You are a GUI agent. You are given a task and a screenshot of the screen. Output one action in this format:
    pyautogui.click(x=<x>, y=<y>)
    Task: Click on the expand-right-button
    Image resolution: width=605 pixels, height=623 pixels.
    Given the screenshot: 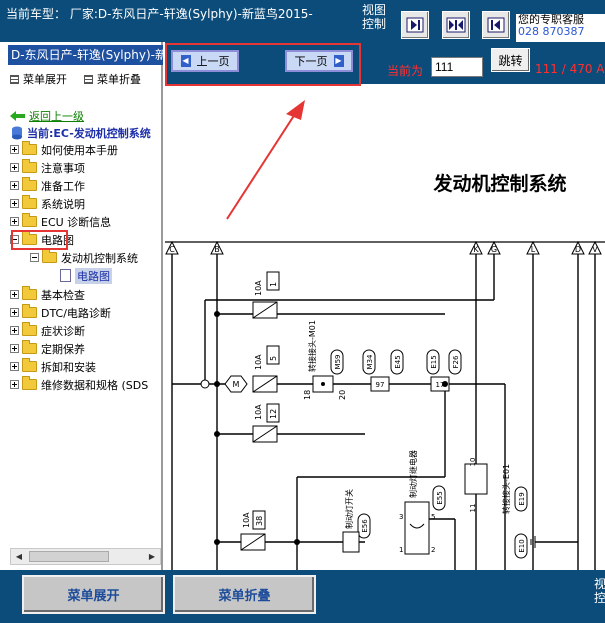 What is the action you would take?
    pyautogui.click(x=415, y=25)
    